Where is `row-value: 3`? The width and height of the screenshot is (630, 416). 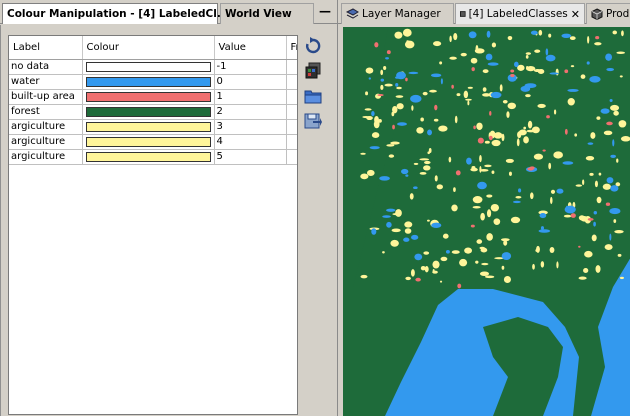
row-value: 3 is located at coordinates (250, 127).